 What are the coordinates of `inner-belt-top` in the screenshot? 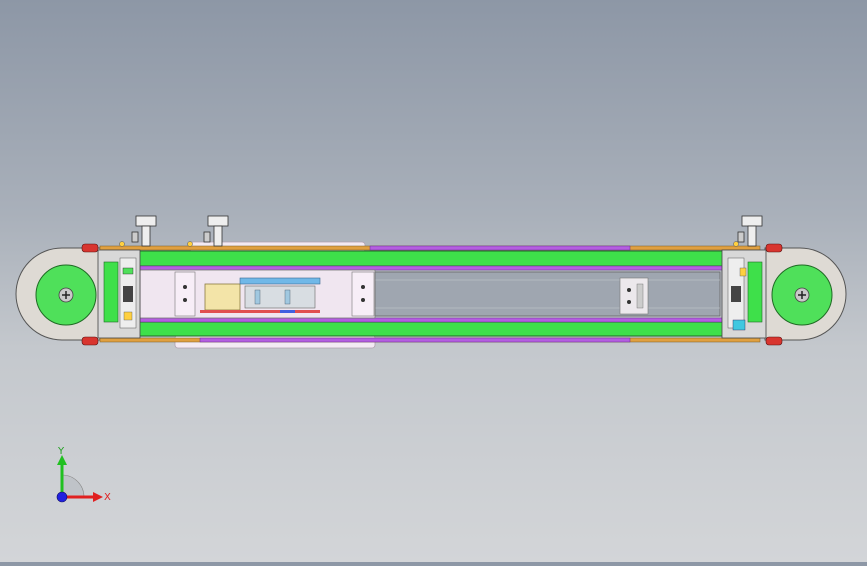 It's located at (435, 268).